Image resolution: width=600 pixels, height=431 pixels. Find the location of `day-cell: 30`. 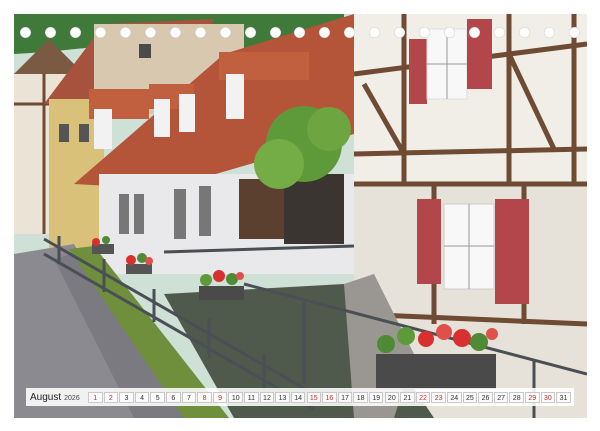

day-cell: 30 is located at coordinates (548, 397).